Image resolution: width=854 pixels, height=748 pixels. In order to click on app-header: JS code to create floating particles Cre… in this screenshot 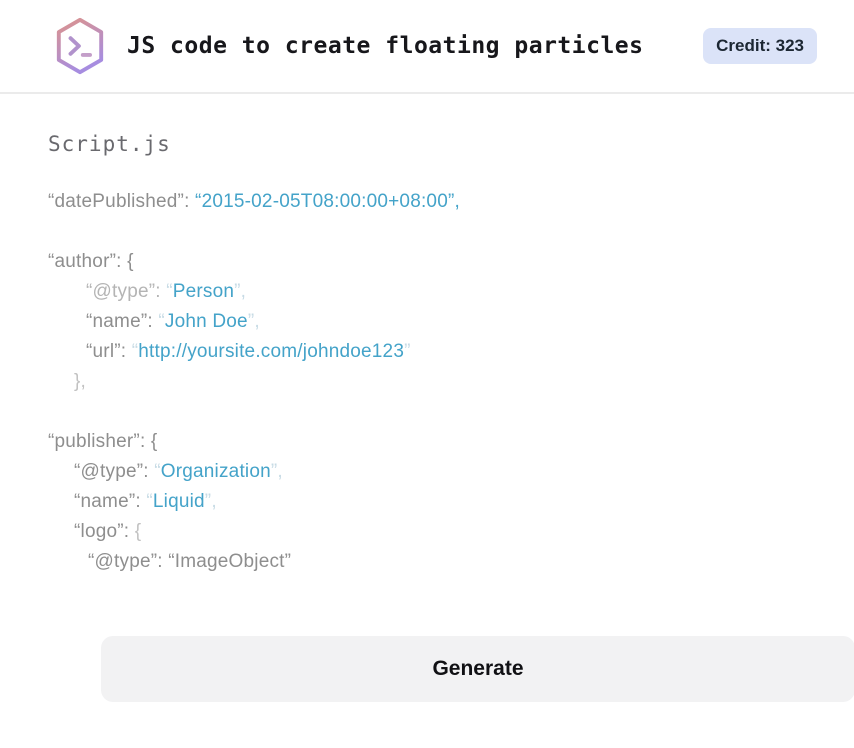, I will do `click(427, 47)`.